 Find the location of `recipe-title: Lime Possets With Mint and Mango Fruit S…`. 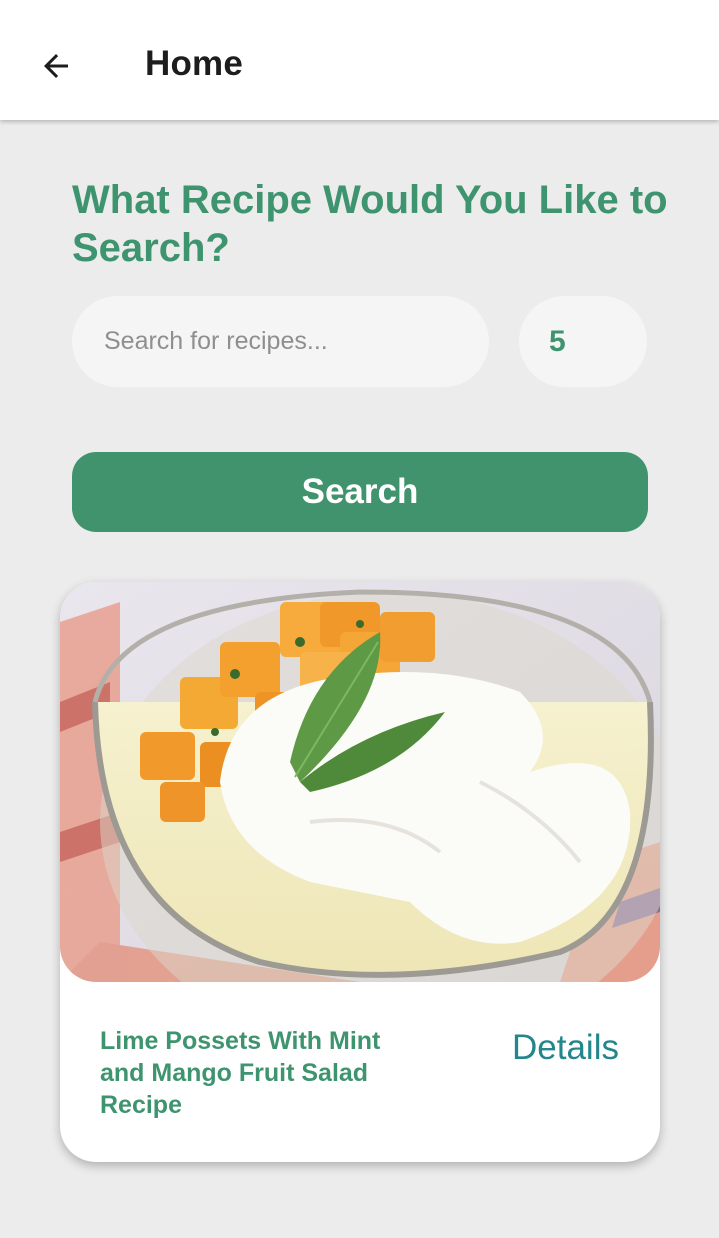

recipe-title: Lime Possets With Mint and Mango Fruit S… is located at coordinates (240, 1073).